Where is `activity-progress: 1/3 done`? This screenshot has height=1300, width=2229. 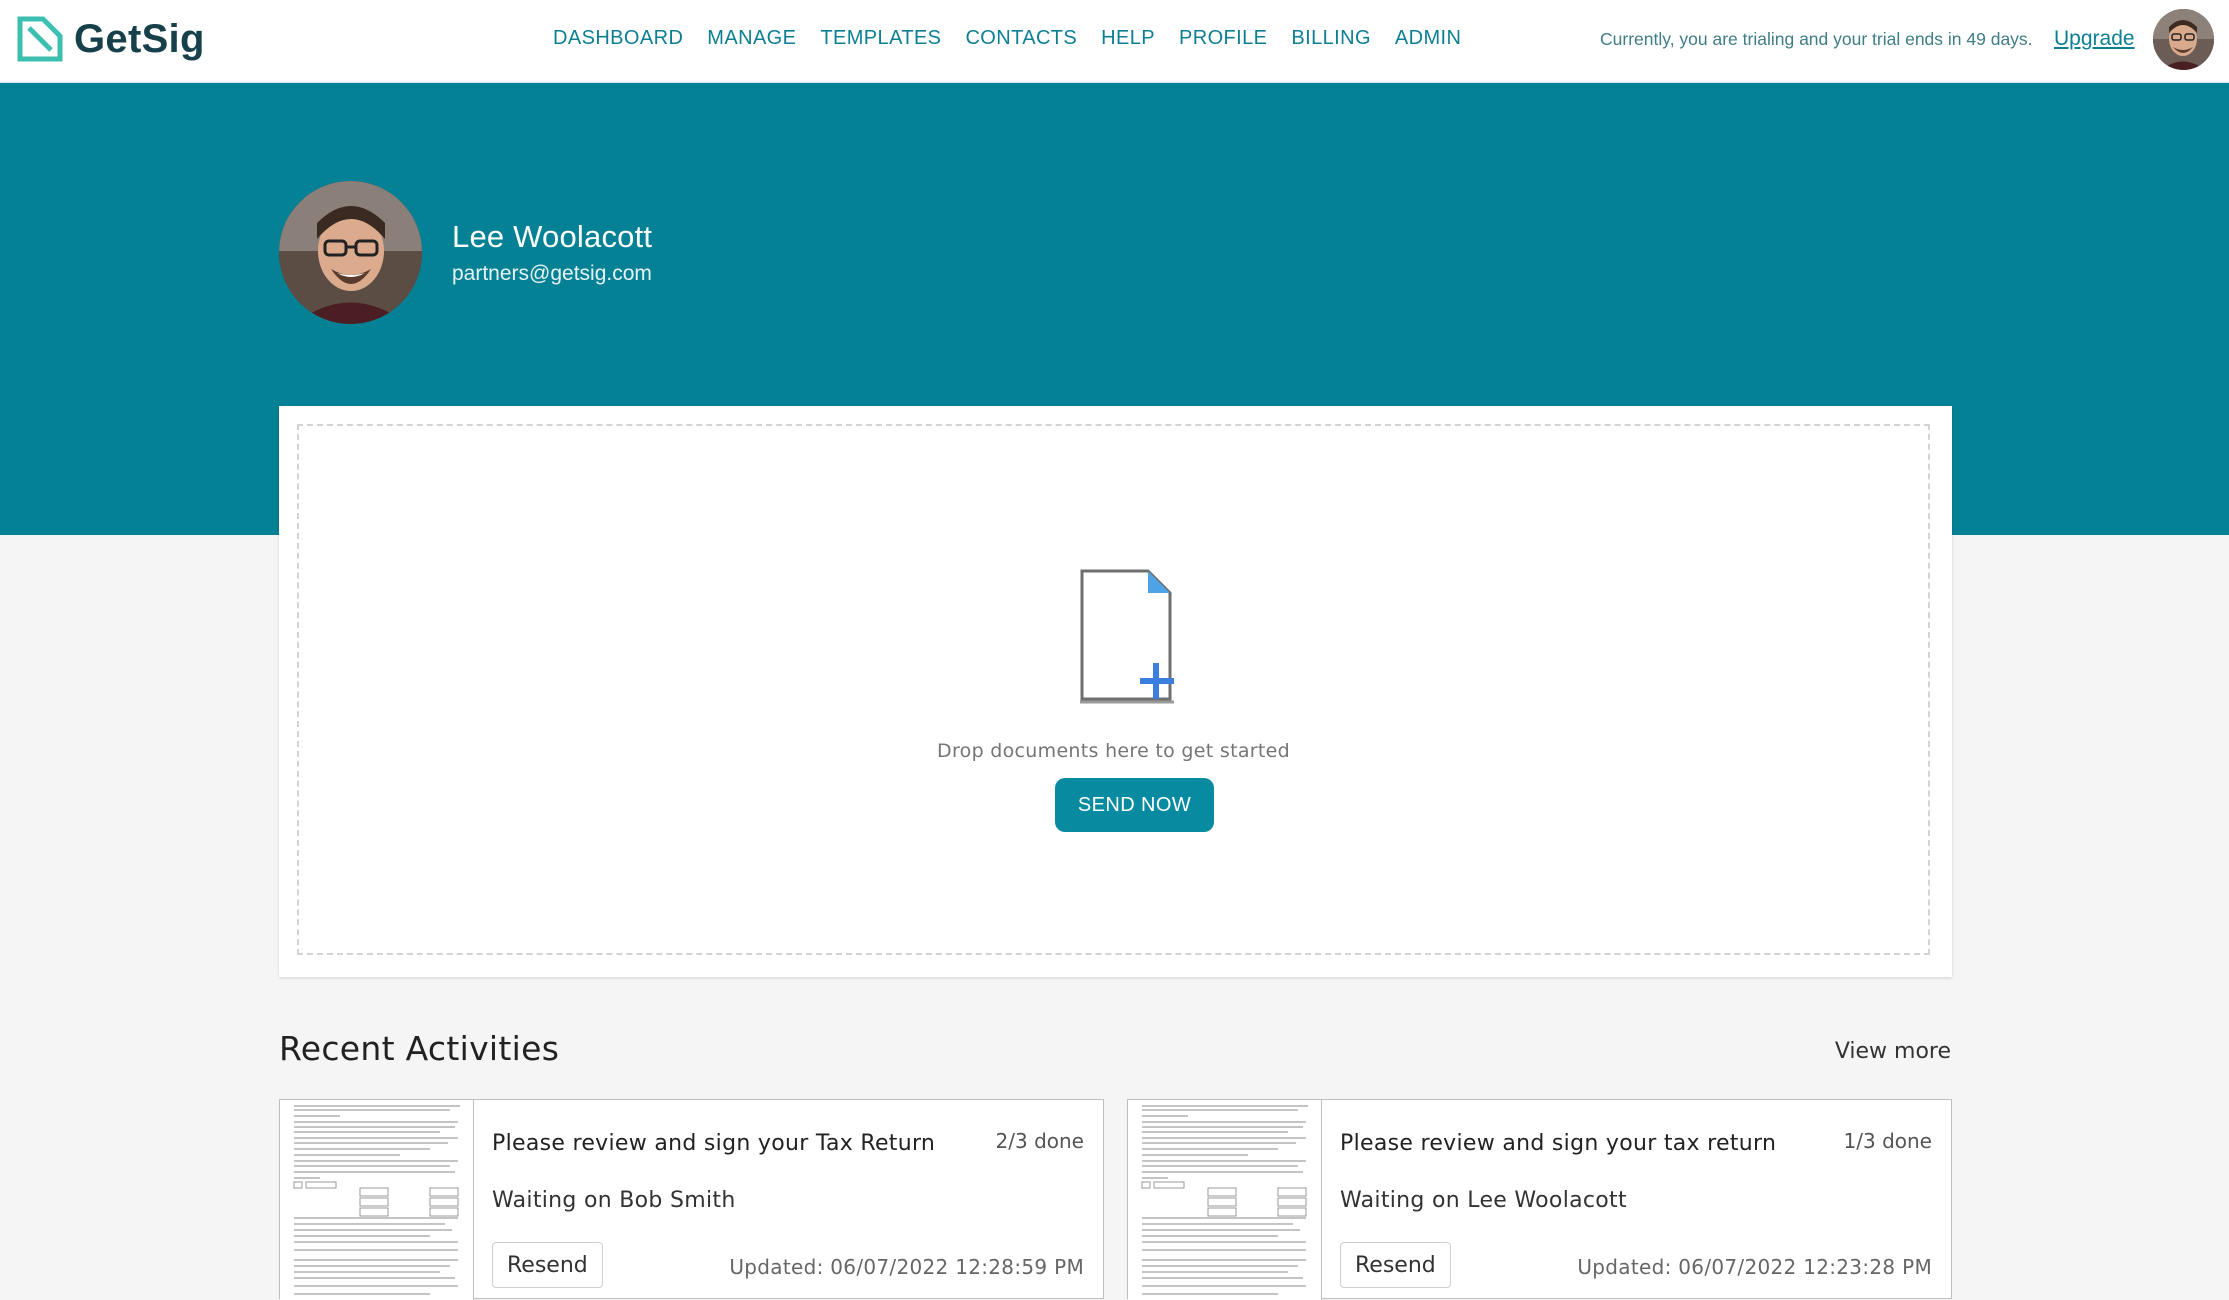
activity-progress: 1/3 done is located at coordinates (1887, 1141).